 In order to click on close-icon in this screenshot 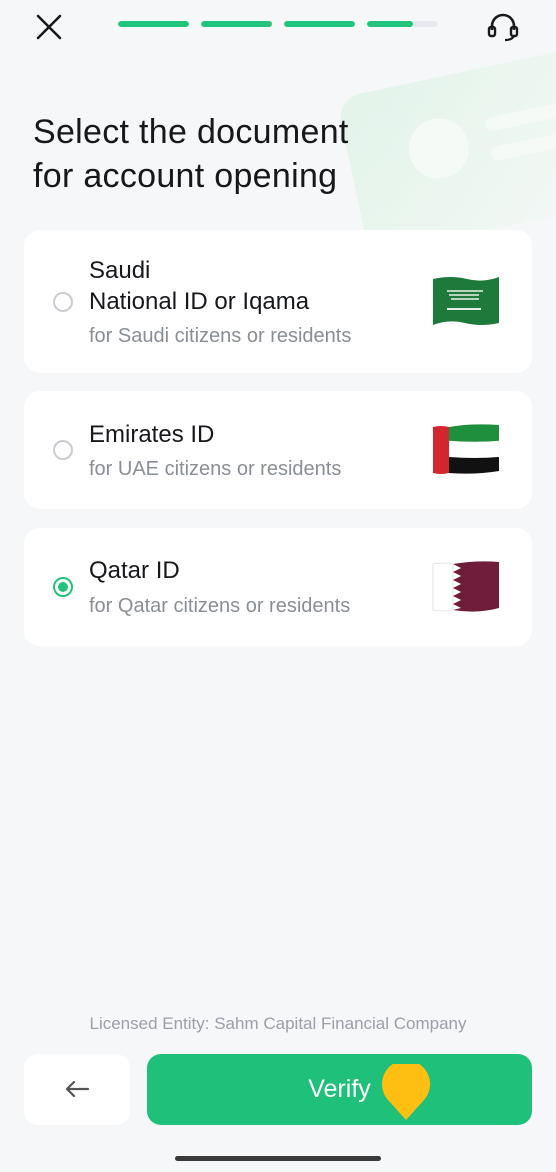, I will do `click(49, 27)`.